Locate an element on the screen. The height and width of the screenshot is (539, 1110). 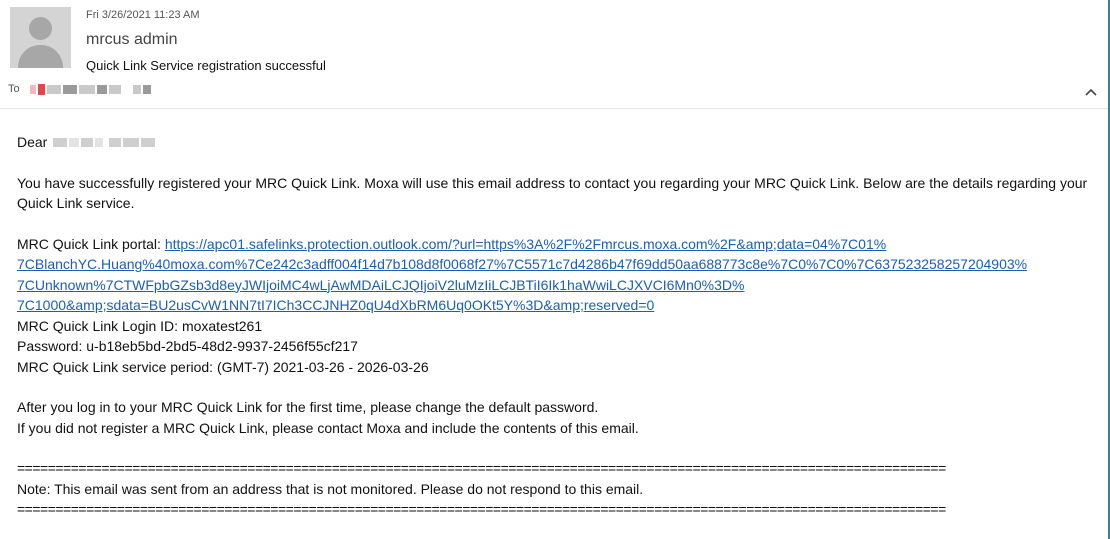
greeting: Dear is located at coordinates (32, 142).